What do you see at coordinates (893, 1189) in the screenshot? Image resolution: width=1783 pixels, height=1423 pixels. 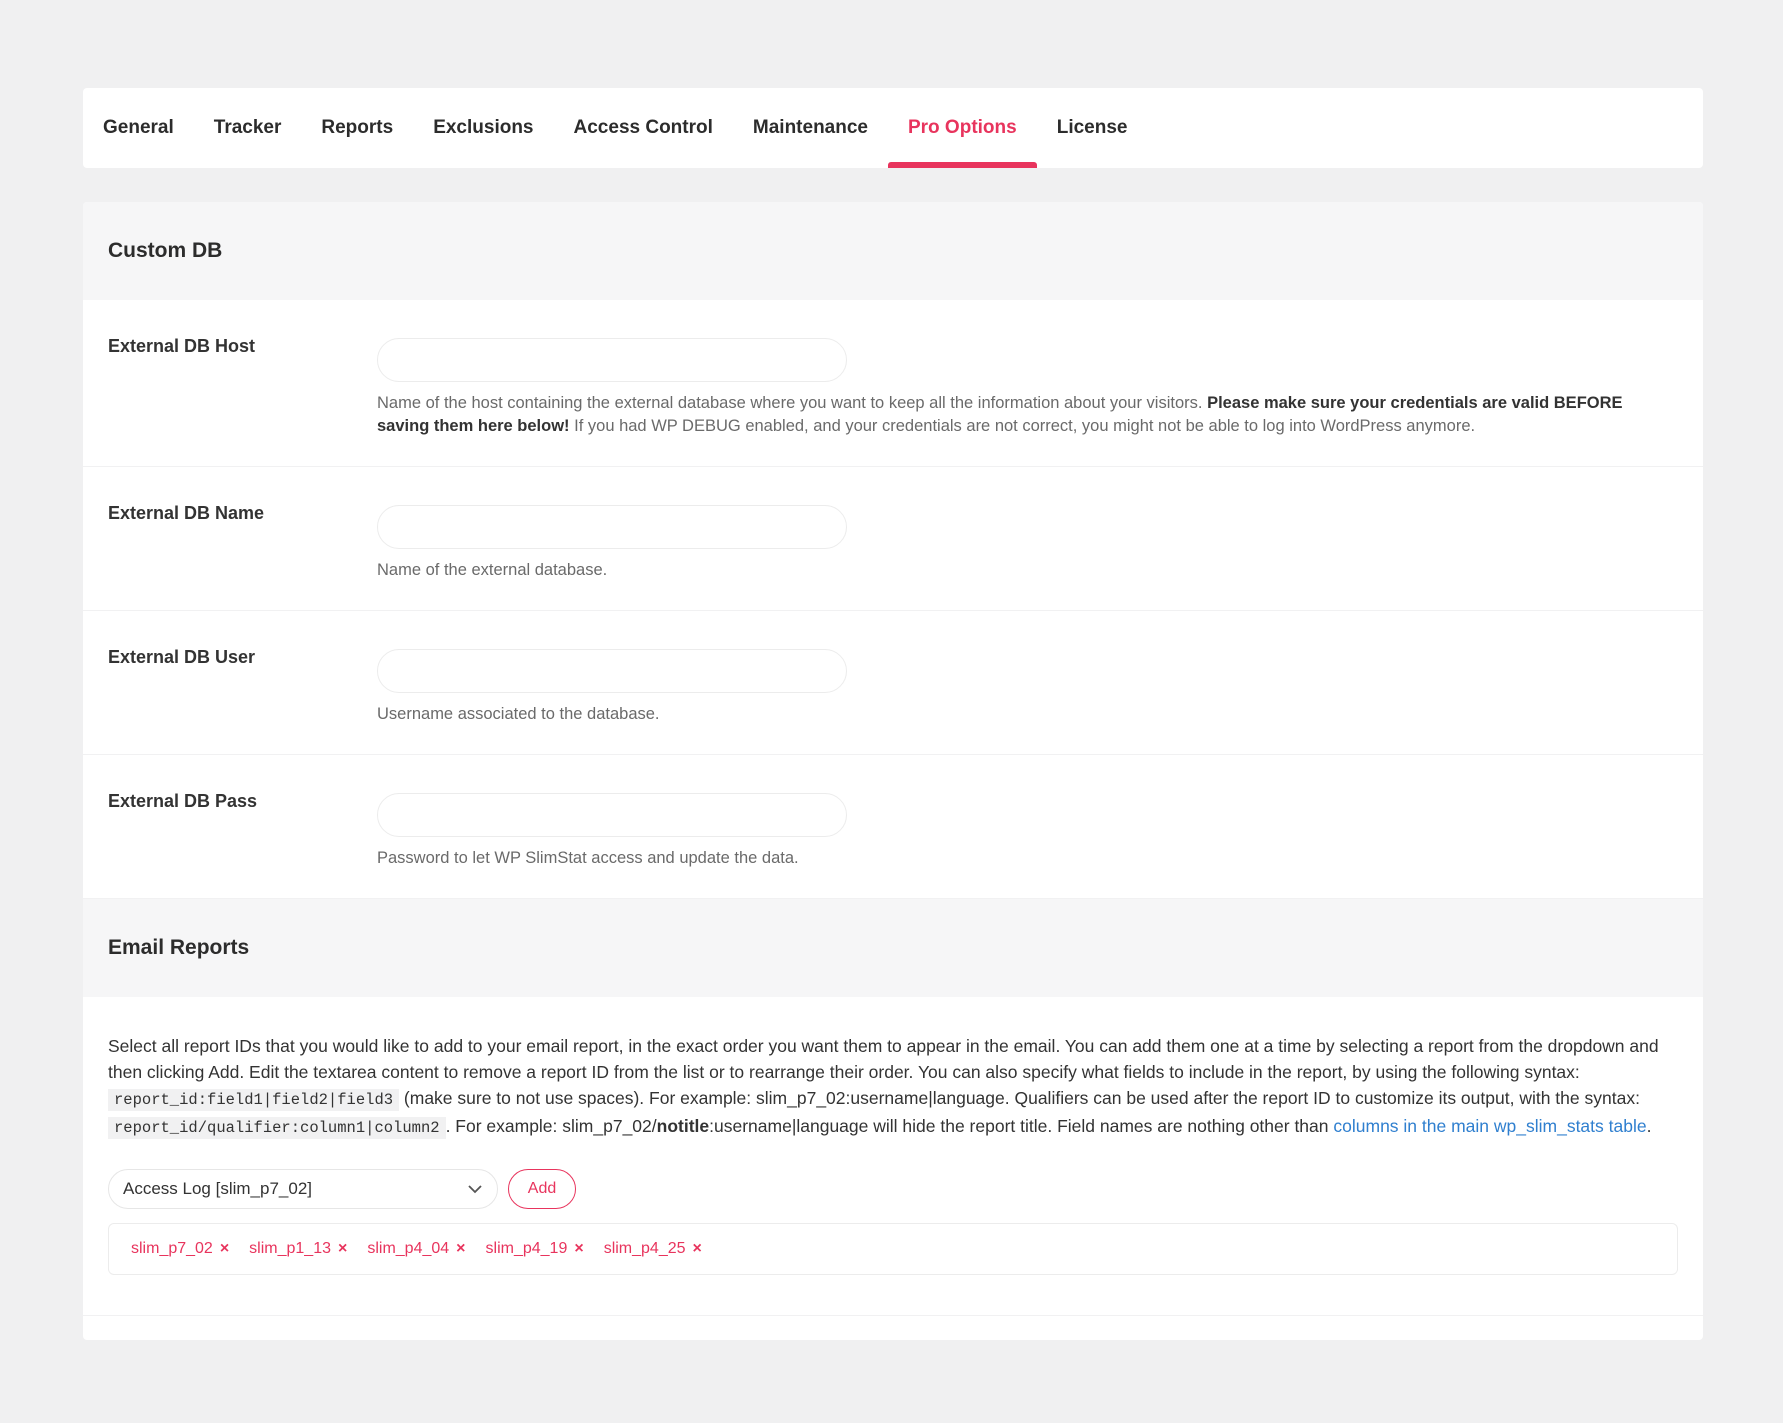 I see `report-picker: Access Log [slim_p7_02] Add` at bounding box center [893, 1189].